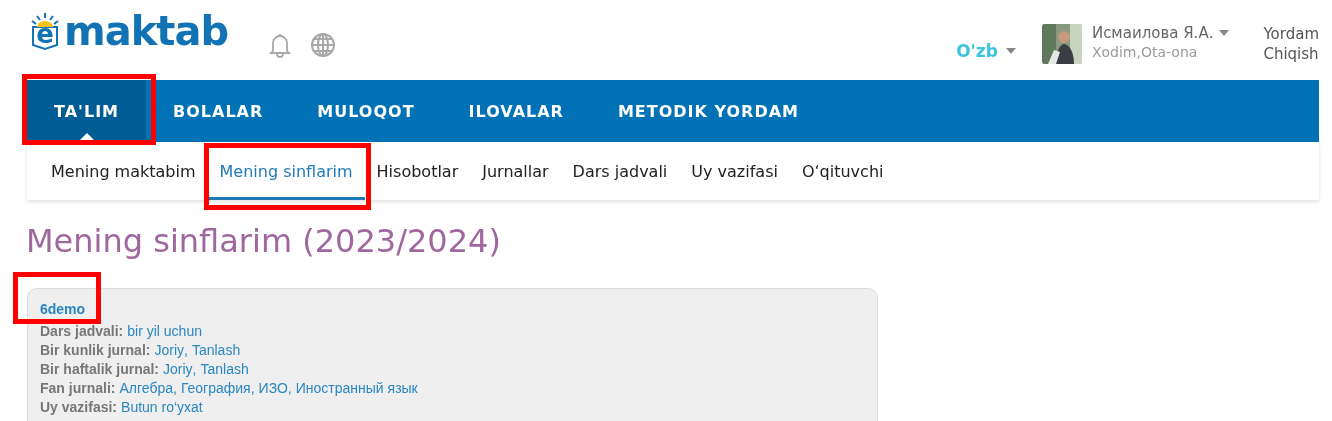 The width and height of the screenshot is (1332, 421). I want to click on header-link: Chiqish, so click(1291, 54).